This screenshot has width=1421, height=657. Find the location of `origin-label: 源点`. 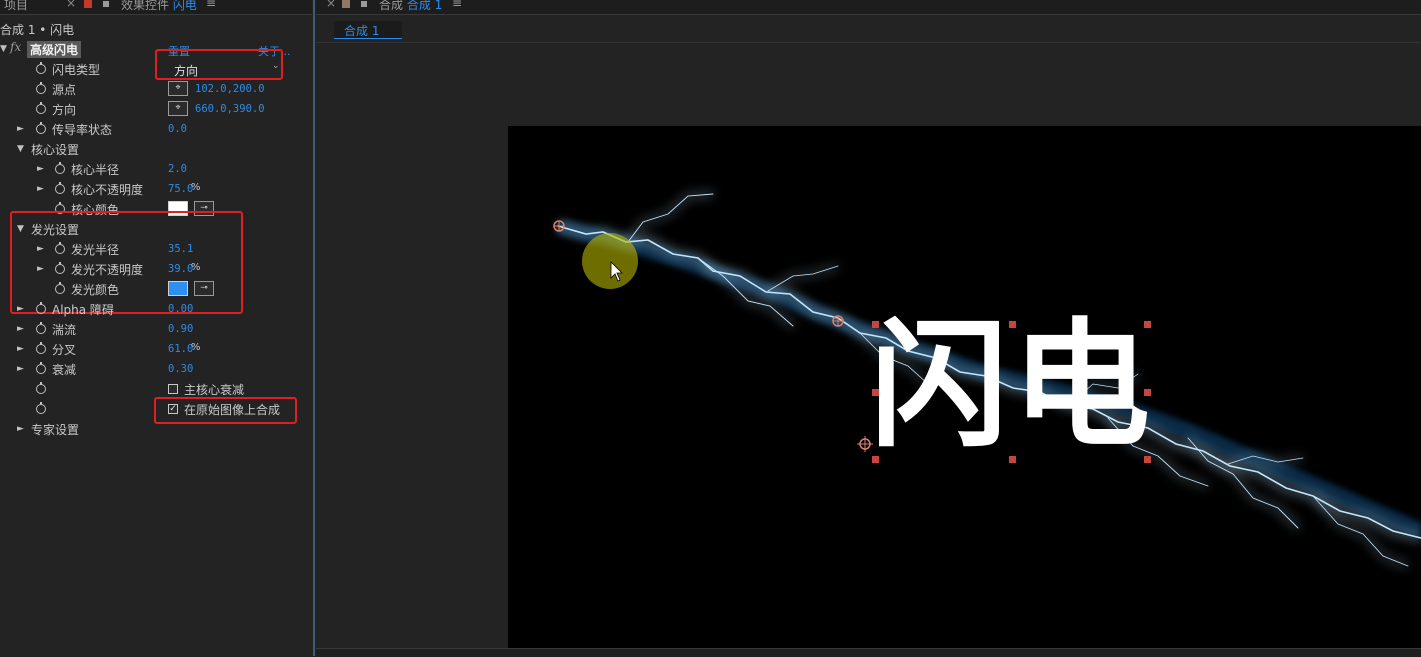

origin-label: 源点 is located at coordinates (64, 90).